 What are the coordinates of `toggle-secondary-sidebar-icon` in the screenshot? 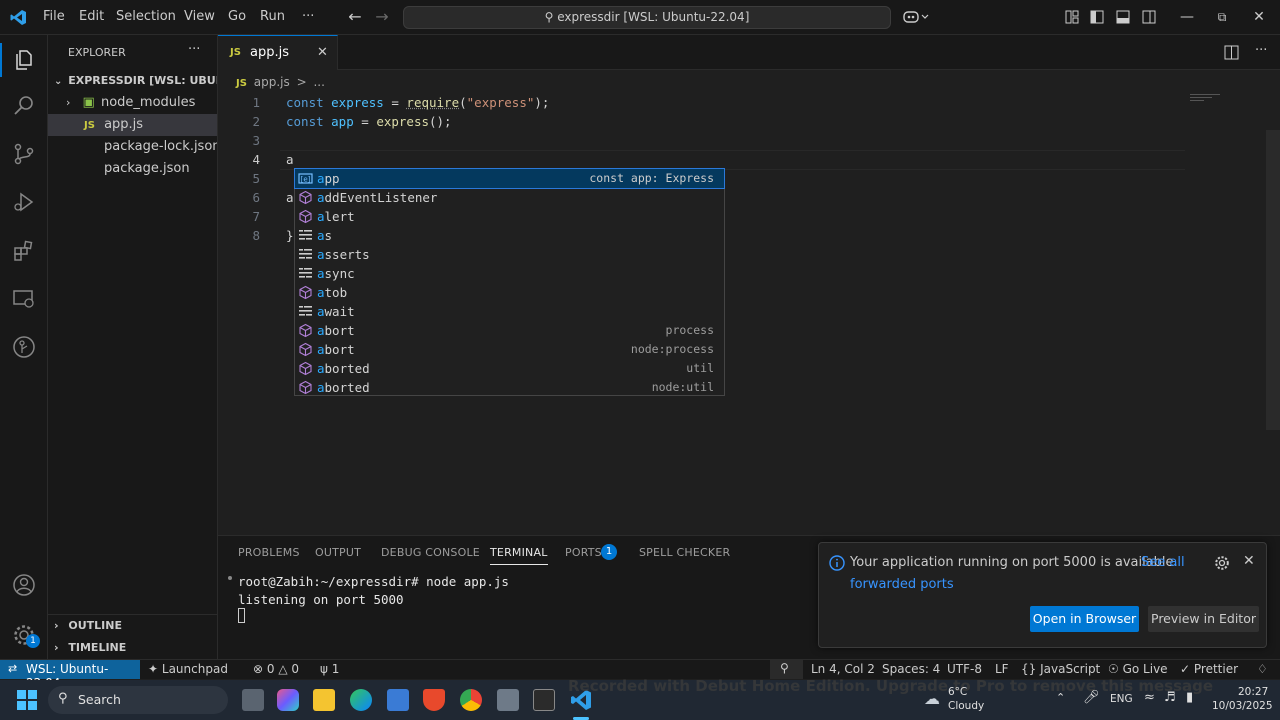 It's located at (1149, 17).